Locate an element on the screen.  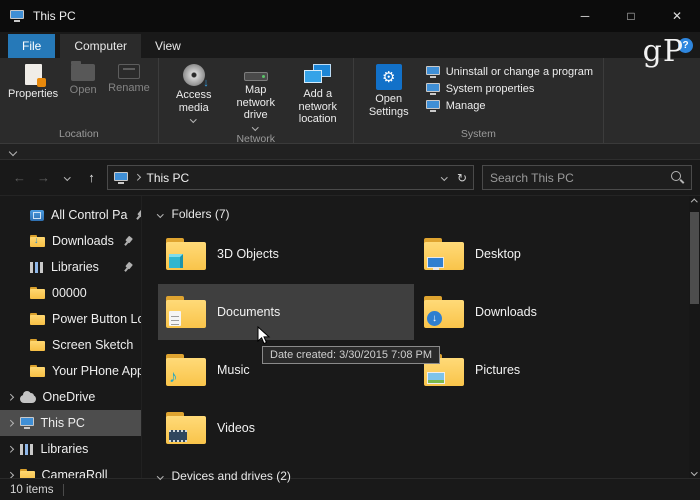
control-panel-icon is located at coordinates (37, 215).